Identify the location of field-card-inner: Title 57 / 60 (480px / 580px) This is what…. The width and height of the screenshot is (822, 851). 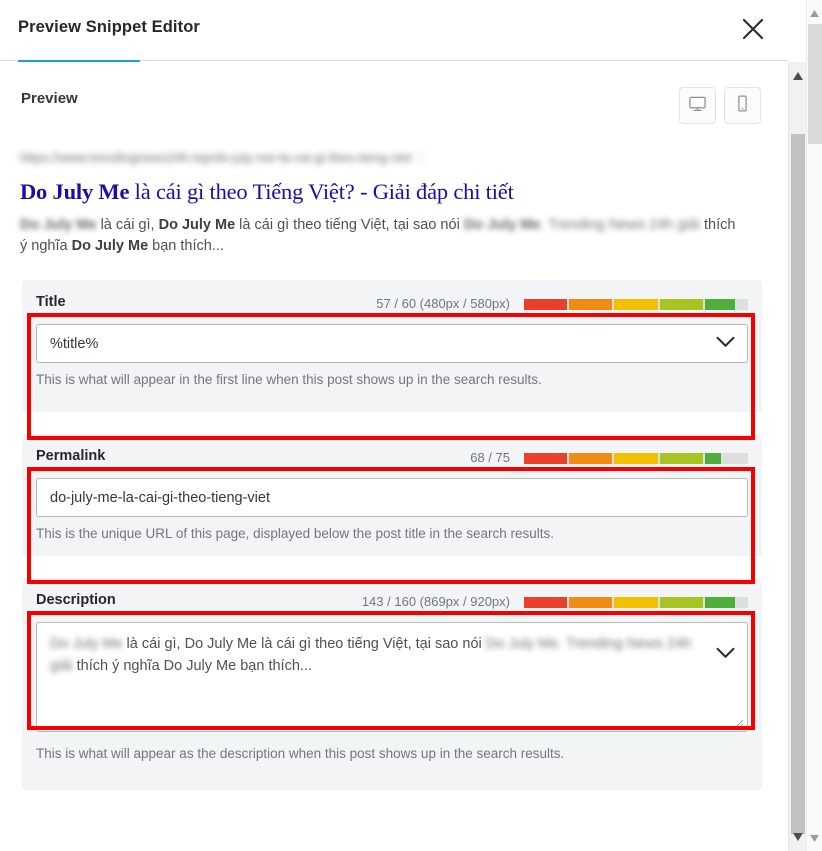
(392, 340).